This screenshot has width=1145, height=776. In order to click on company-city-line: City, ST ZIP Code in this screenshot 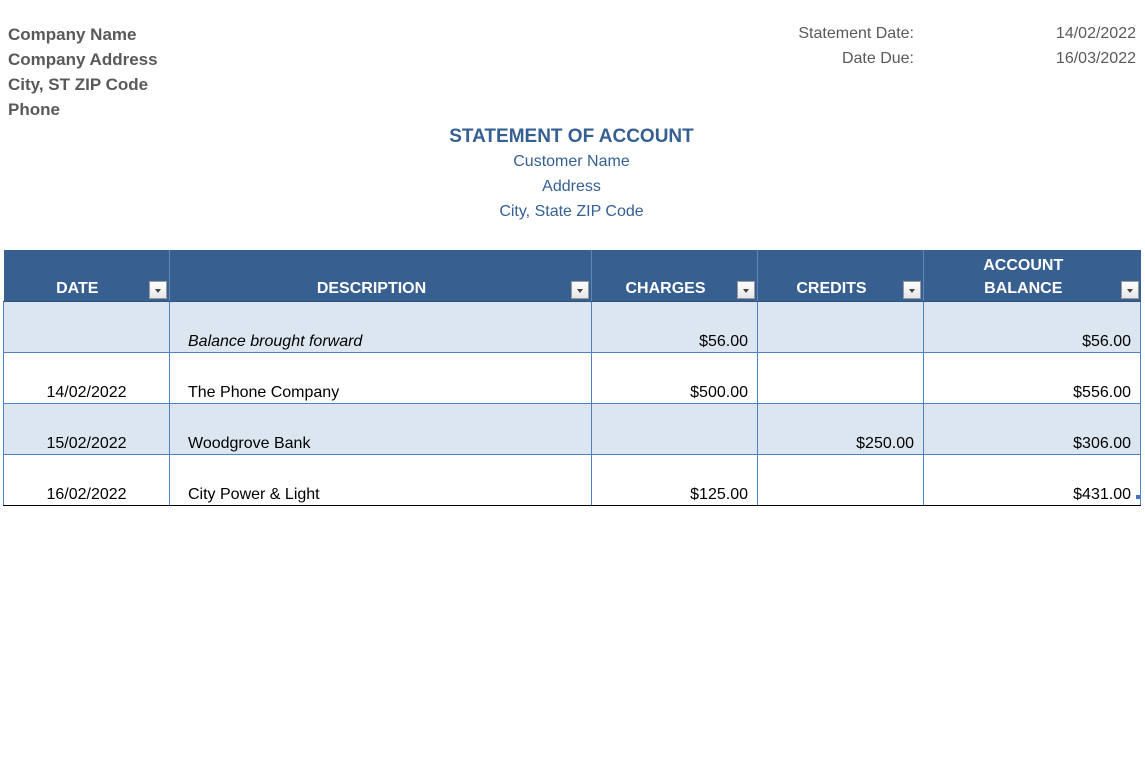, I will do `click(78, 84)`.